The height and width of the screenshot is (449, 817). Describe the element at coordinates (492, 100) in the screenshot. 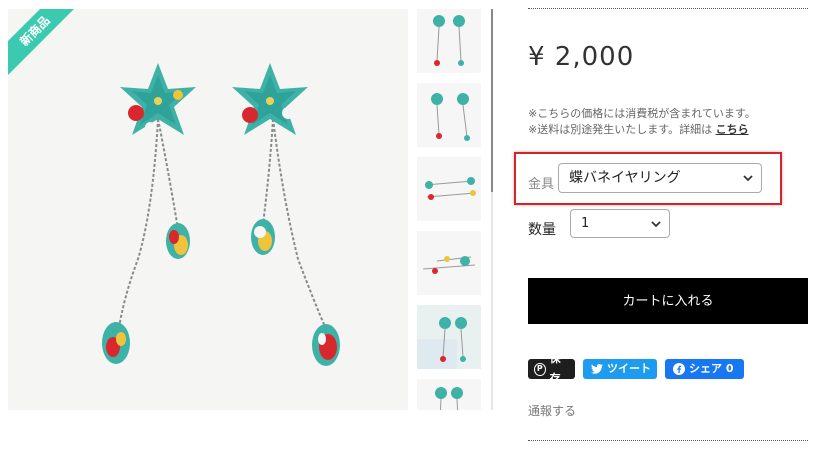

I see `thumbnail-scrollbar-thumb` at that location.